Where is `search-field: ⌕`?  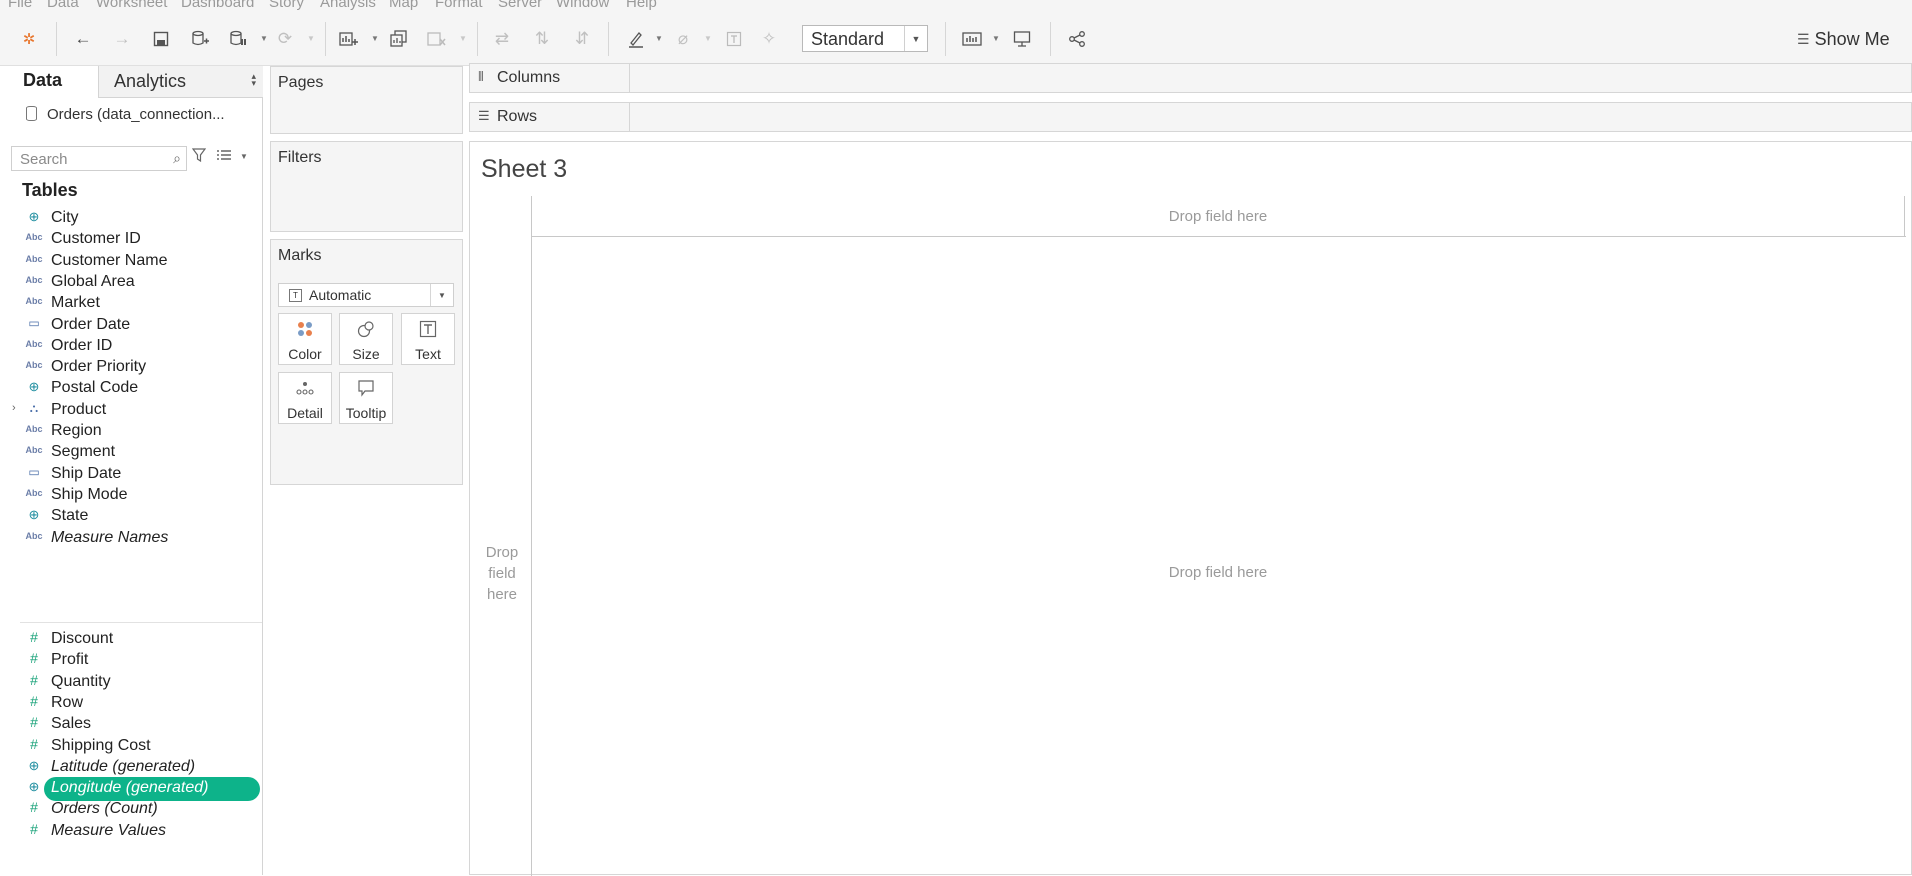
search-field: ⌕ is located at coordinates (99, 158).